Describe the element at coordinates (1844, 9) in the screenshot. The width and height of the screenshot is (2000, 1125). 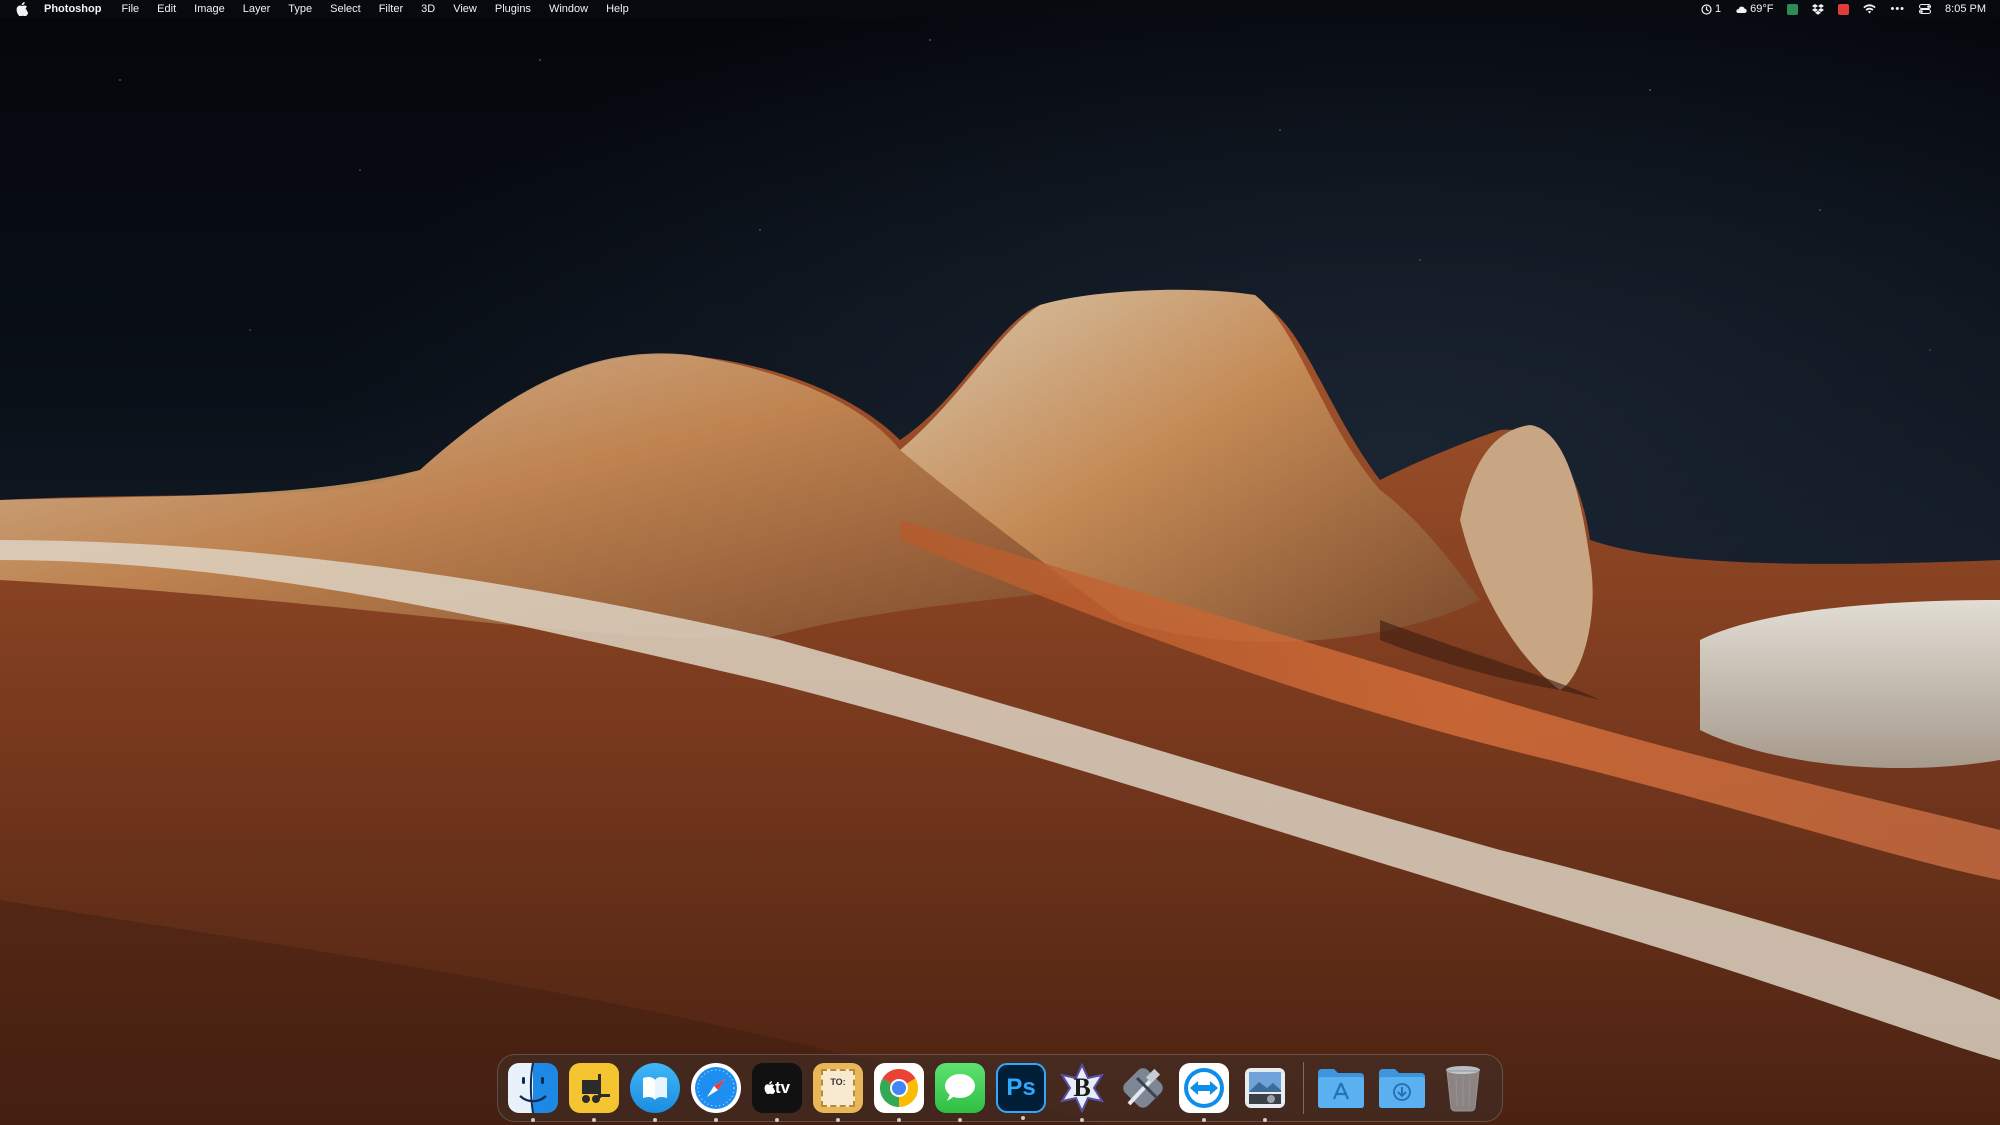
I see `calendar-badge-icon` at that location.